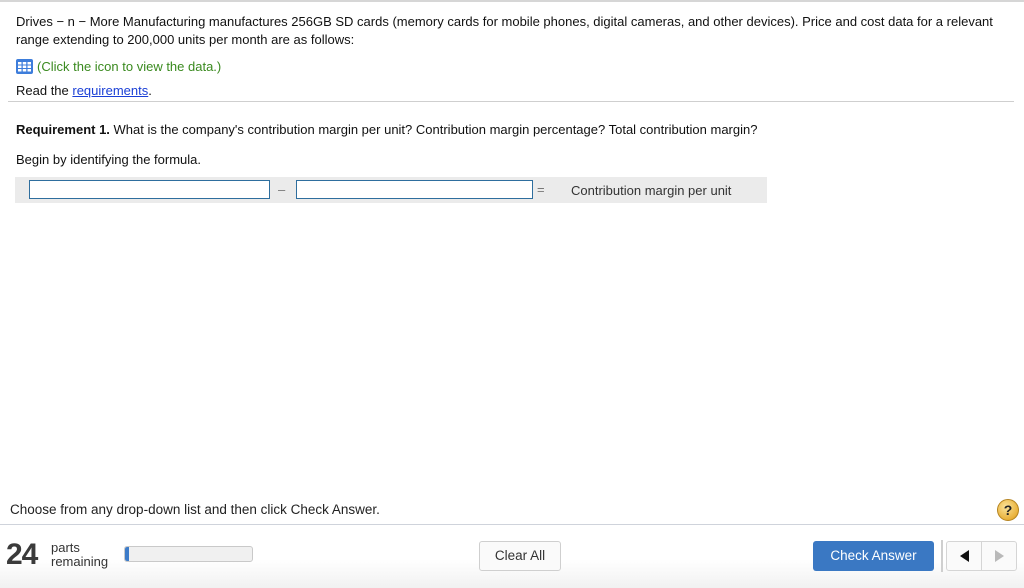  I want to click on parts-remaining-label: parts remaining, so click(79, 555).